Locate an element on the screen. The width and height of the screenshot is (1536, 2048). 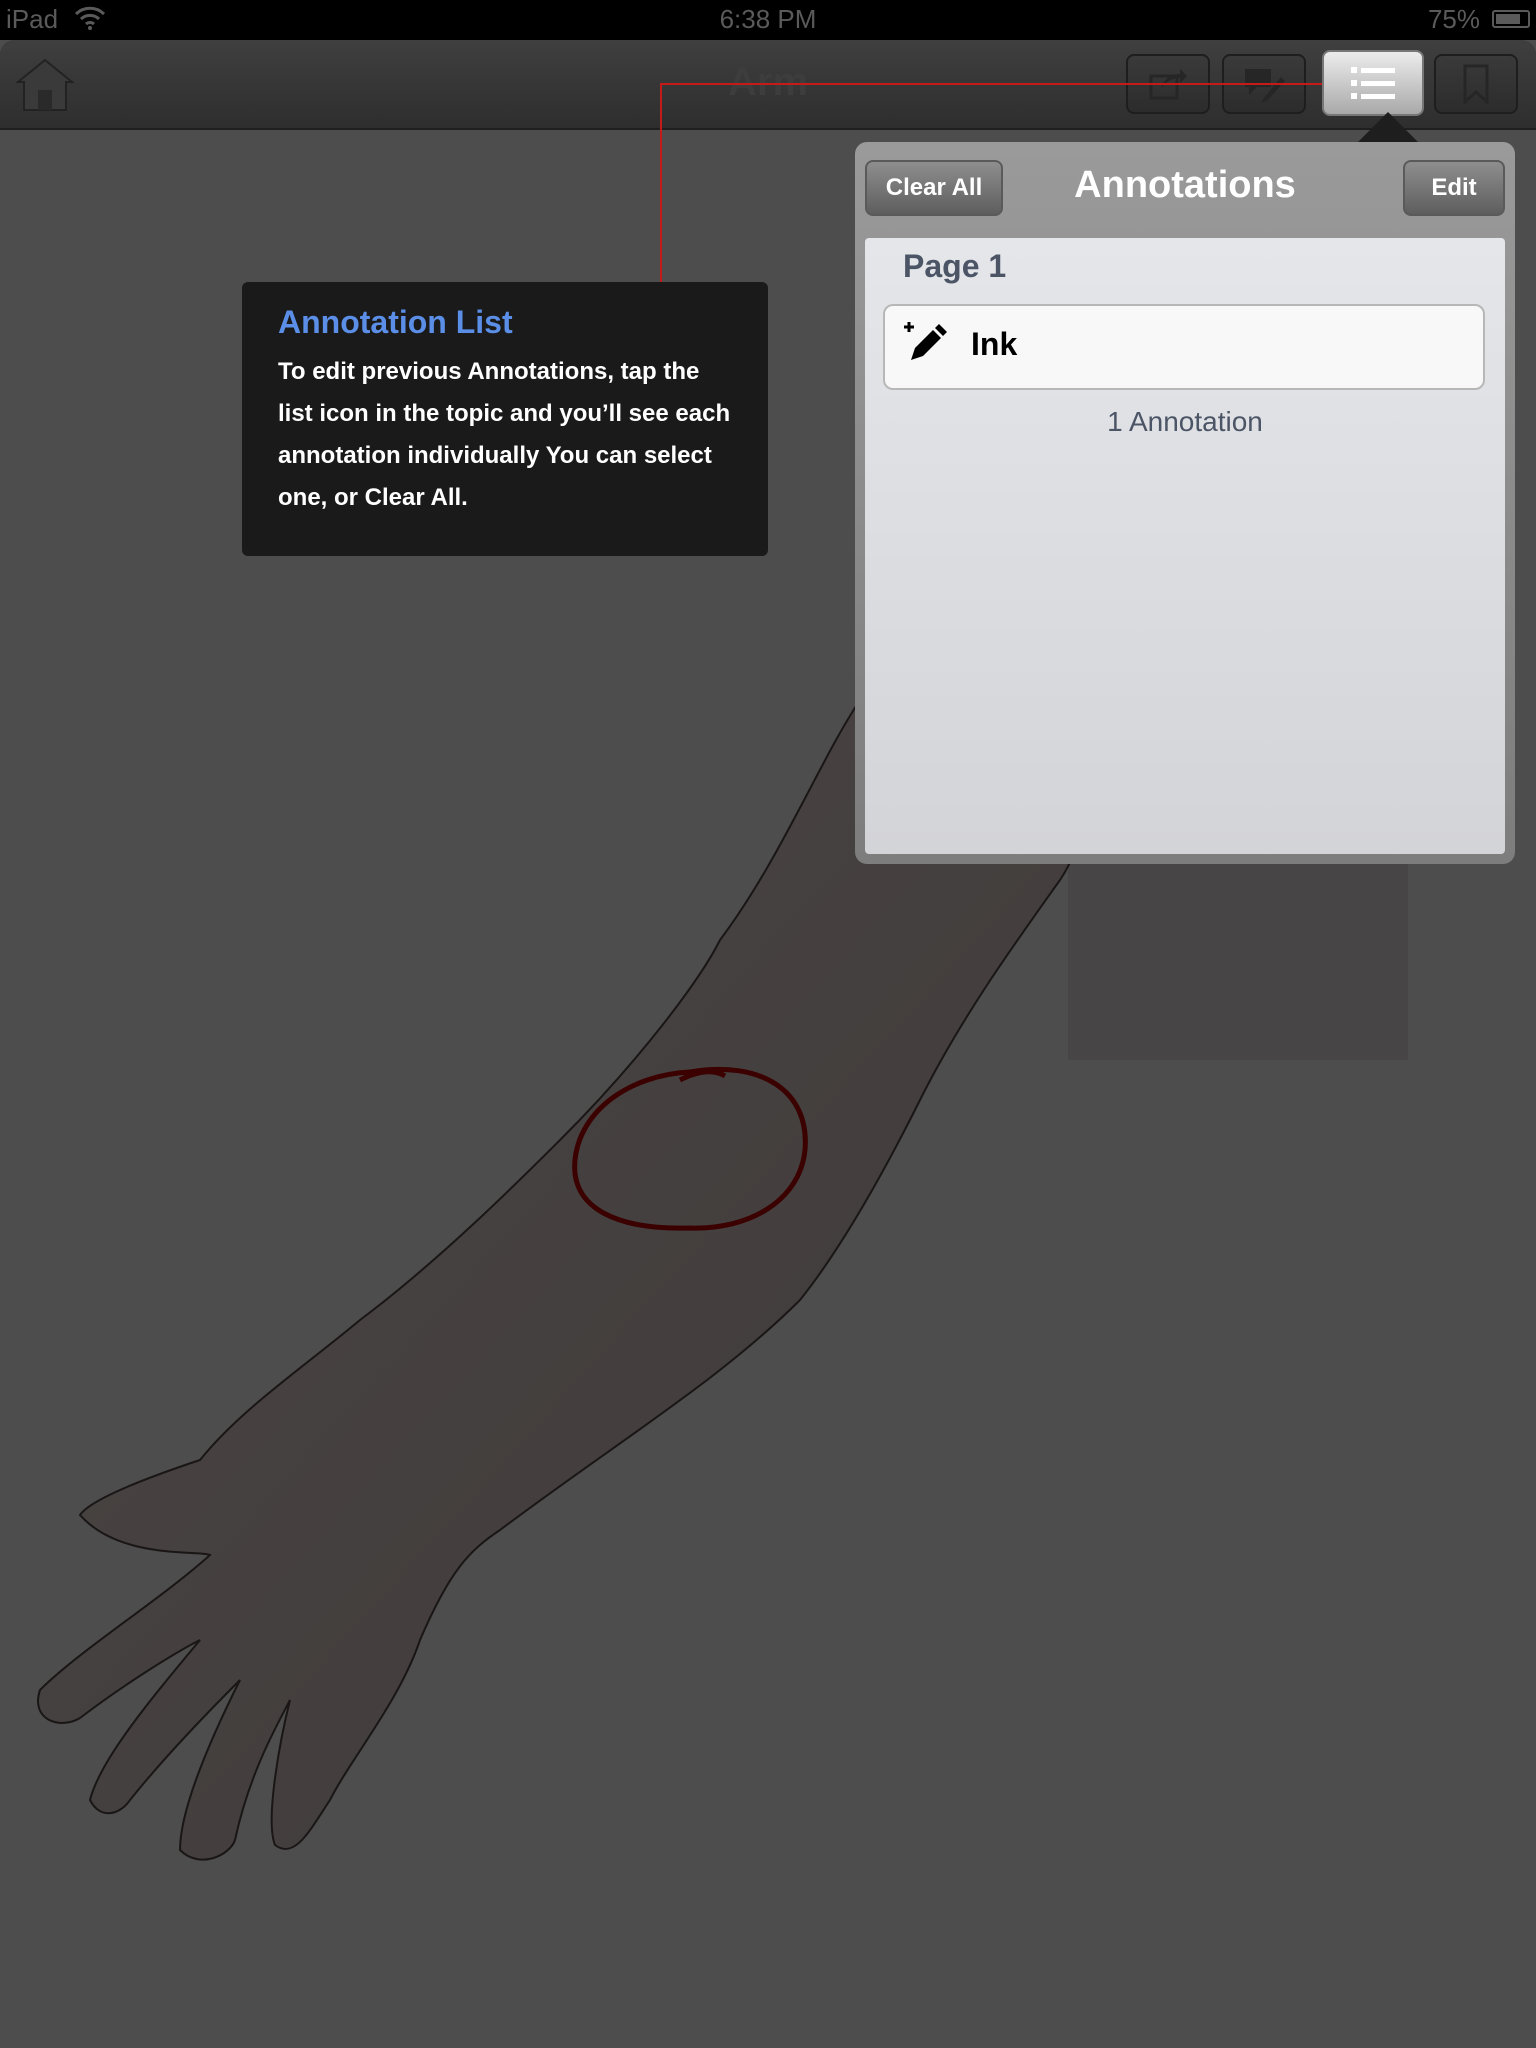
bookmark-icon is located at coordinates (1476, 84).